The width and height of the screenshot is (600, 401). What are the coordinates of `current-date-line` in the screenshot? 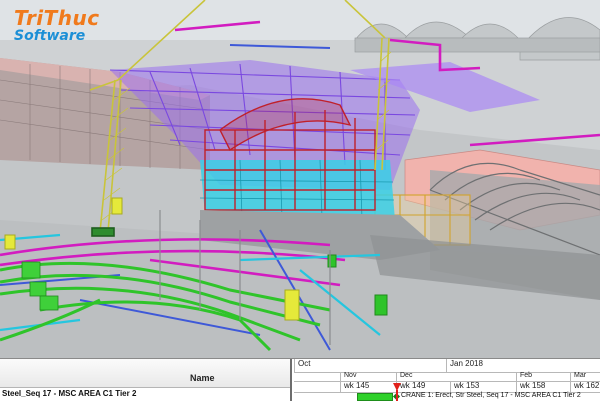 It's located at (397, 395).